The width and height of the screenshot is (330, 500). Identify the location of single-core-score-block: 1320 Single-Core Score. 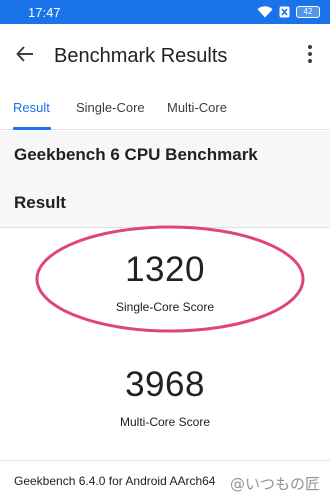
(165, 282).